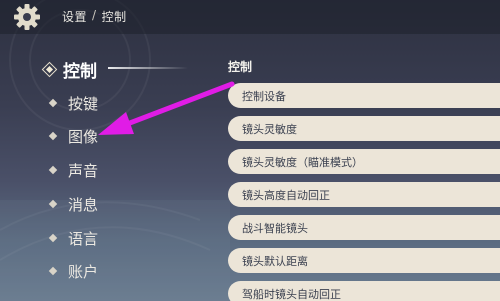  What do you see at coordinates (250, 17) in the screenshot?
I see `top-bar: 设置 / 控制` at bounding box center [250, 17].